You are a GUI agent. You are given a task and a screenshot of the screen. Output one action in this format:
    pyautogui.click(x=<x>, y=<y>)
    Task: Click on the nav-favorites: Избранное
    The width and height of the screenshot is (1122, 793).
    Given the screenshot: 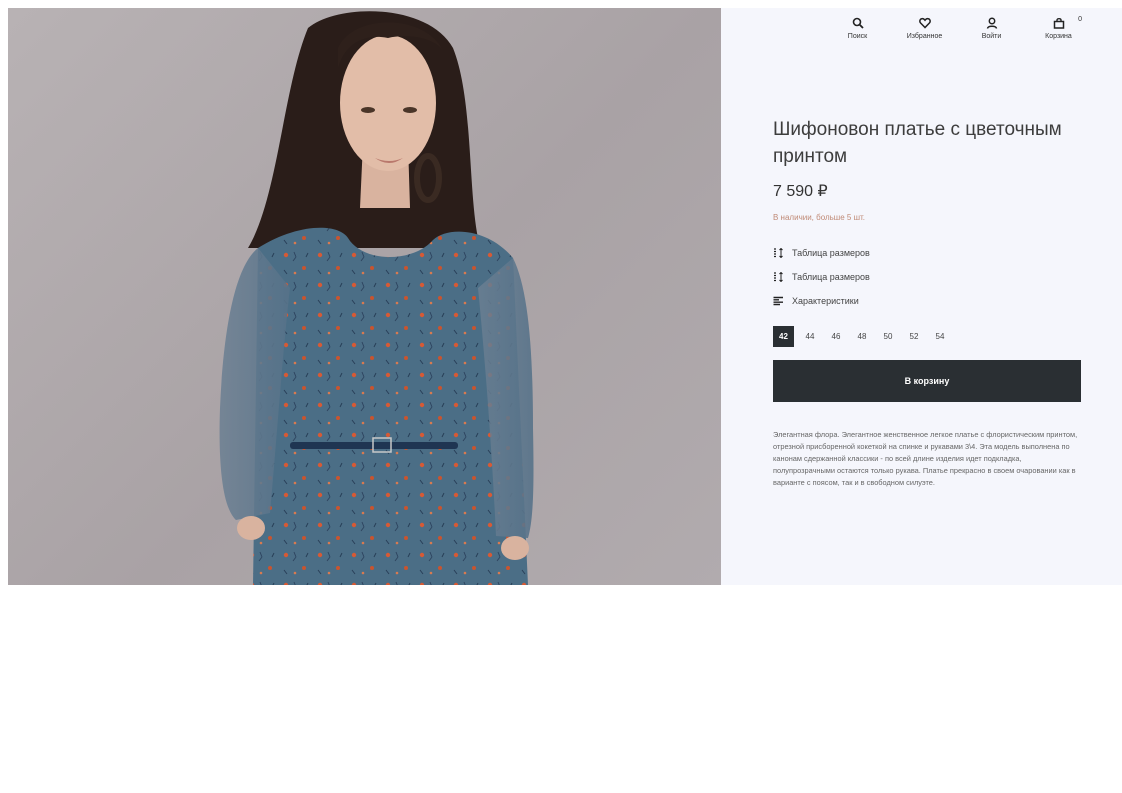 What is the action you would take?
    pyautogui.click(x=924, y=28)
    